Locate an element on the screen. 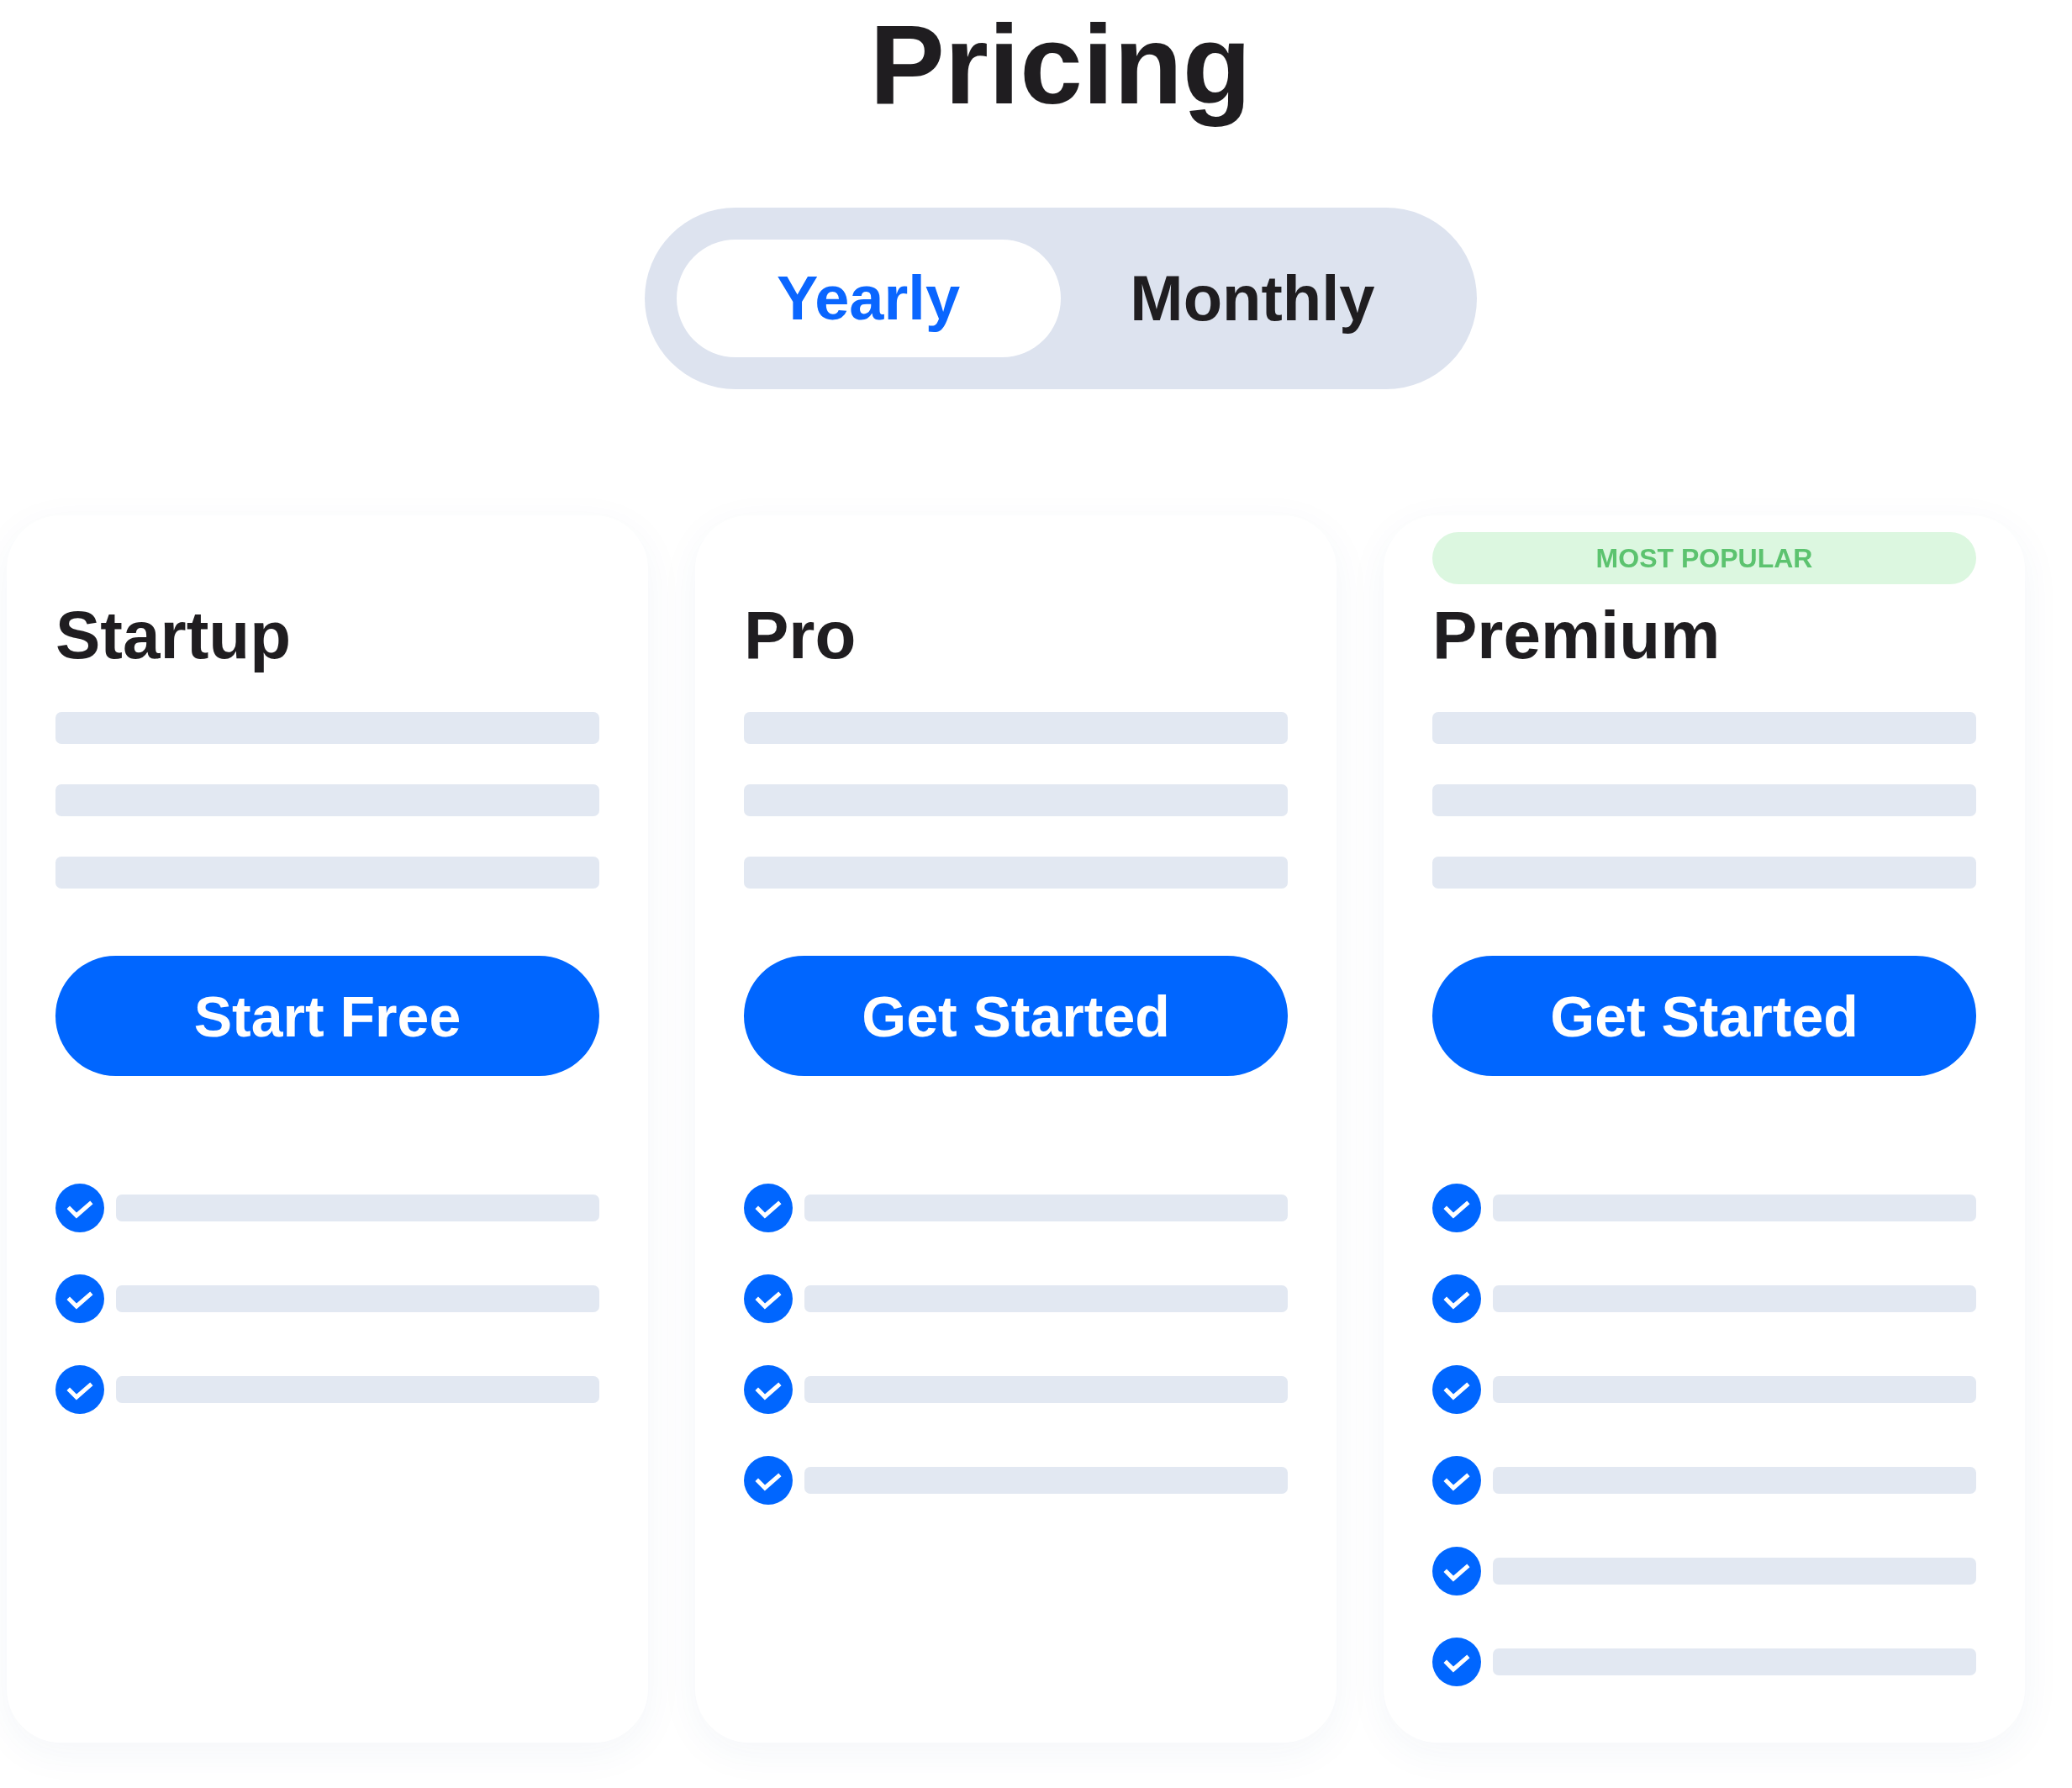  popular-badge: MOST POPULAR is located at coordinates (1704, 558).